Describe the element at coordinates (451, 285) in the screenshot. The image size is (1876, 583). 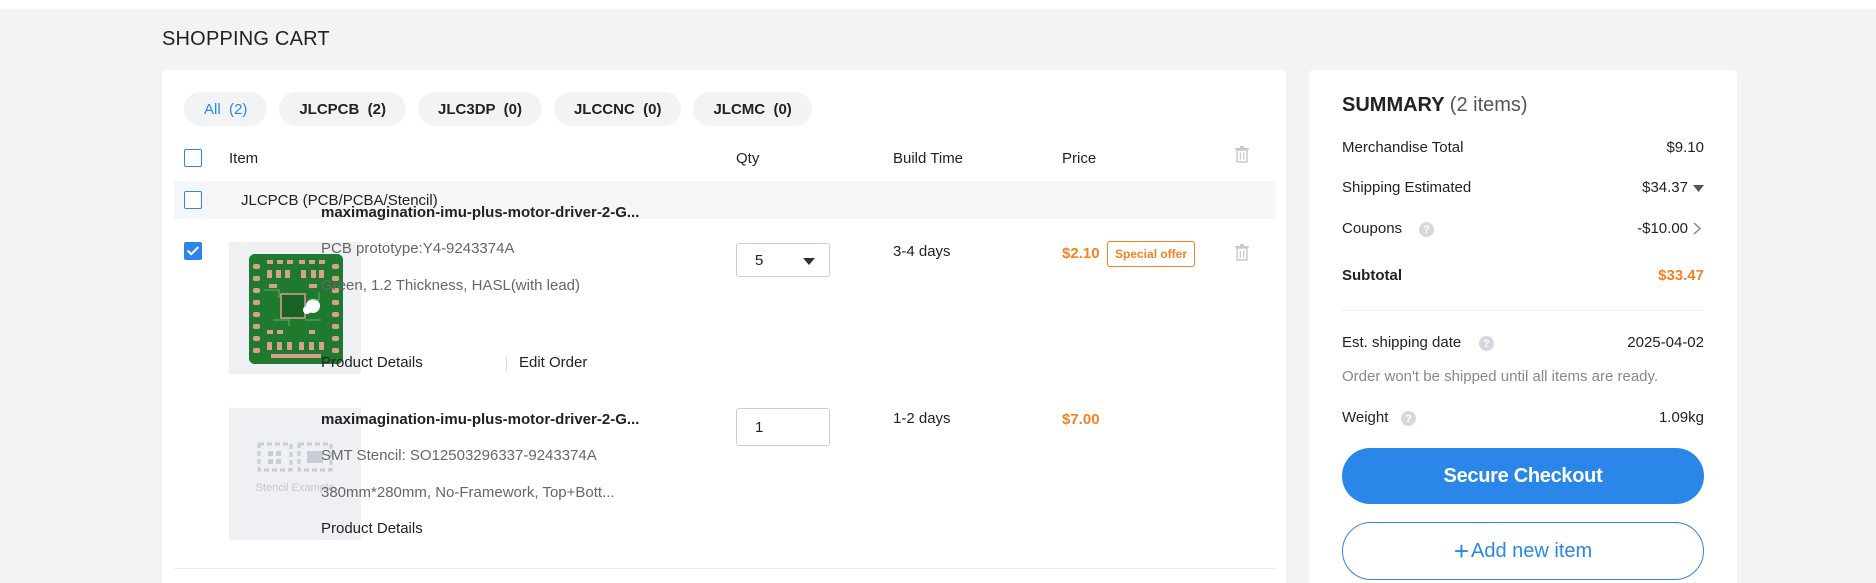
I see `item-spec-line2: Green, 1.2 Thickness, HASL(with lead)` at that location.